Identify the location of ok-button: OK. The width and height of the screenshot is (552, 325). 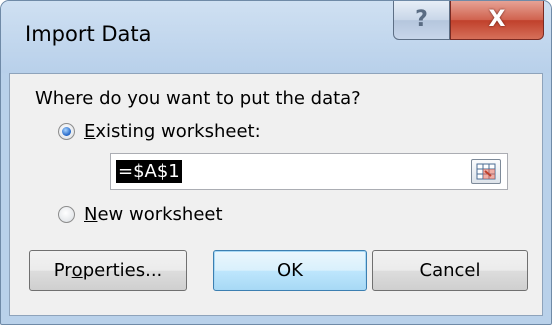
(290, 270).